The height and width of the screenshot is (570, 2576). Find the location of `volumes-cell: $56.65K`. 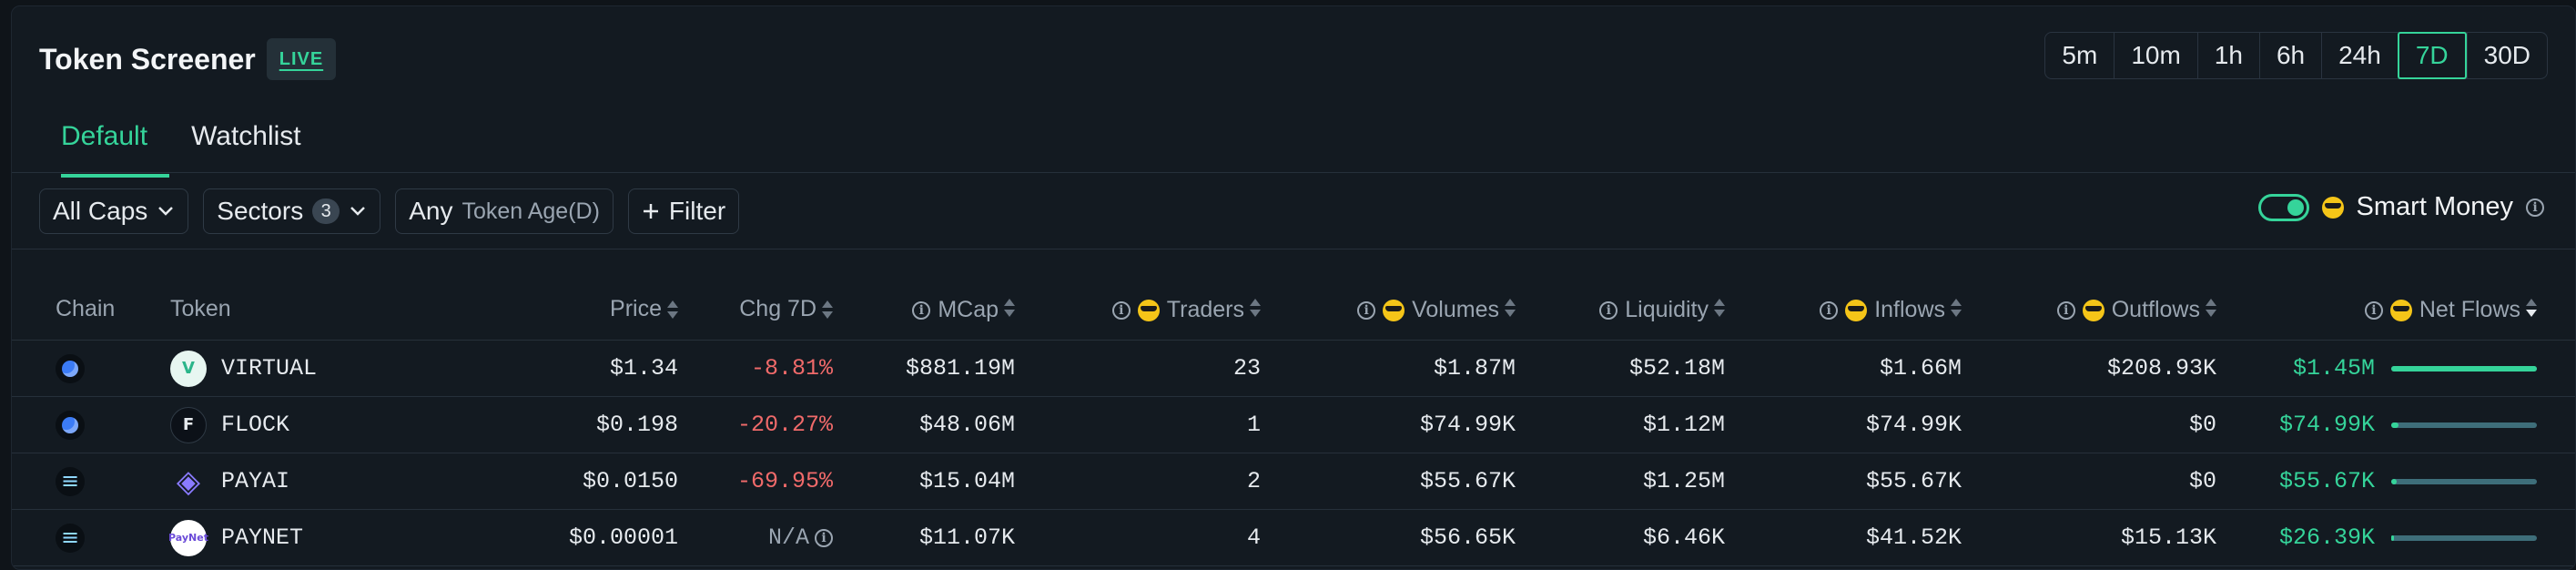

volumes-cell: $56.65K is located at coordinates (1395, 537).